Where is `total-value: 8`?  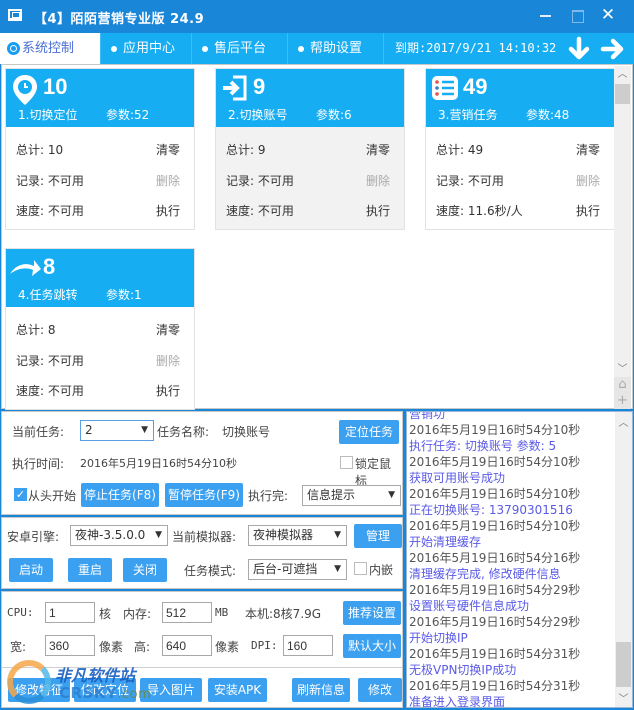
total-value: 8 is located at coordinates (51, 330).